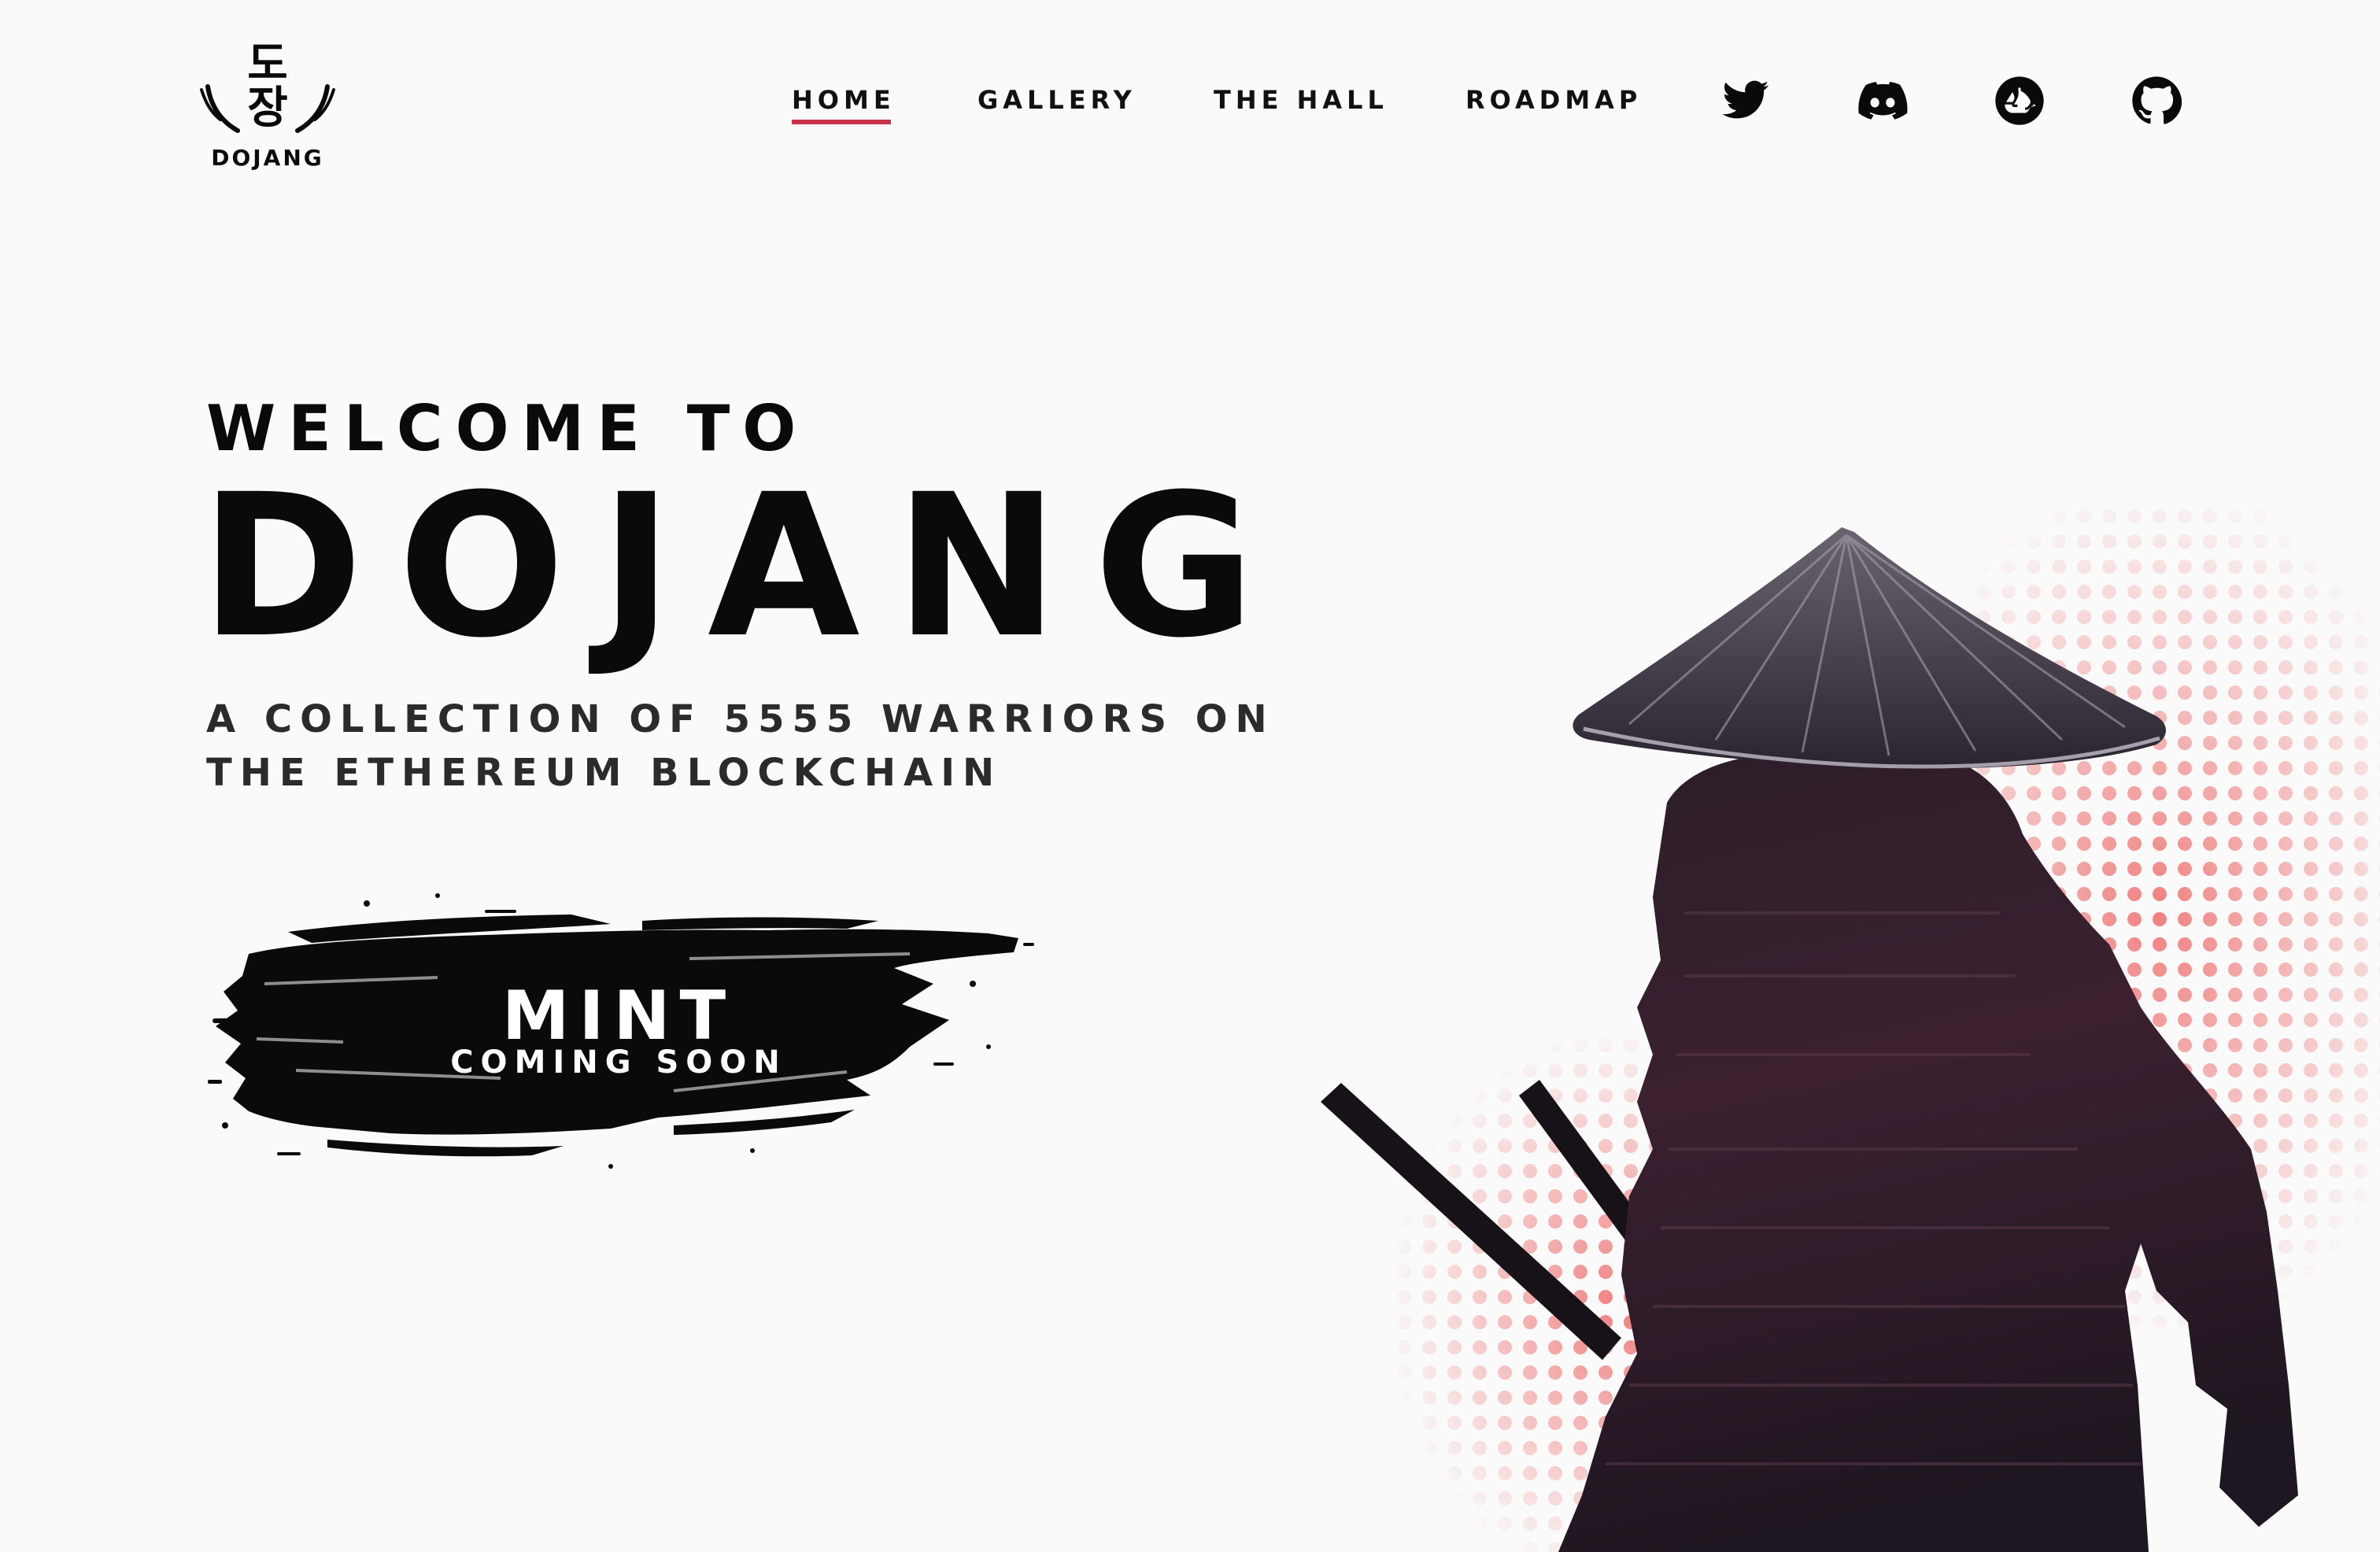  Describe the element at coordinates (1301, 100) in the screenshot. I see `nav-the-hall: THE HALL` at that location.